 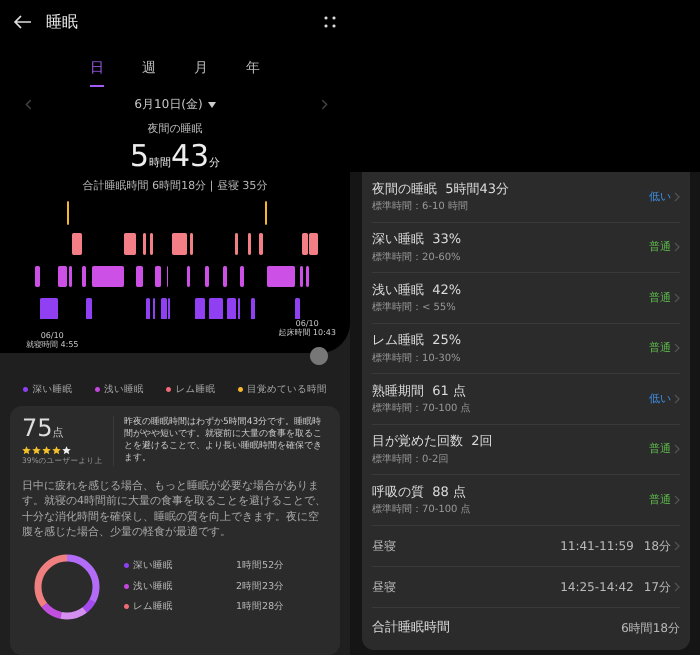 I want to click on nap-duration: 18分, so click(x=657, y=546).